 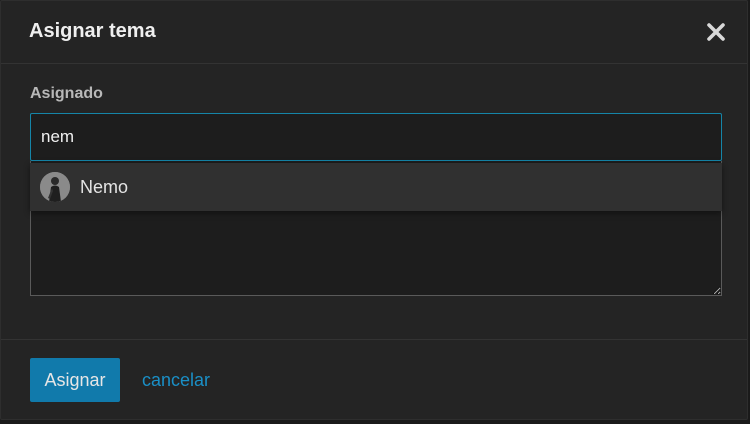 I want to click on assignee-label: Asignado, so click(x=66, y=93).